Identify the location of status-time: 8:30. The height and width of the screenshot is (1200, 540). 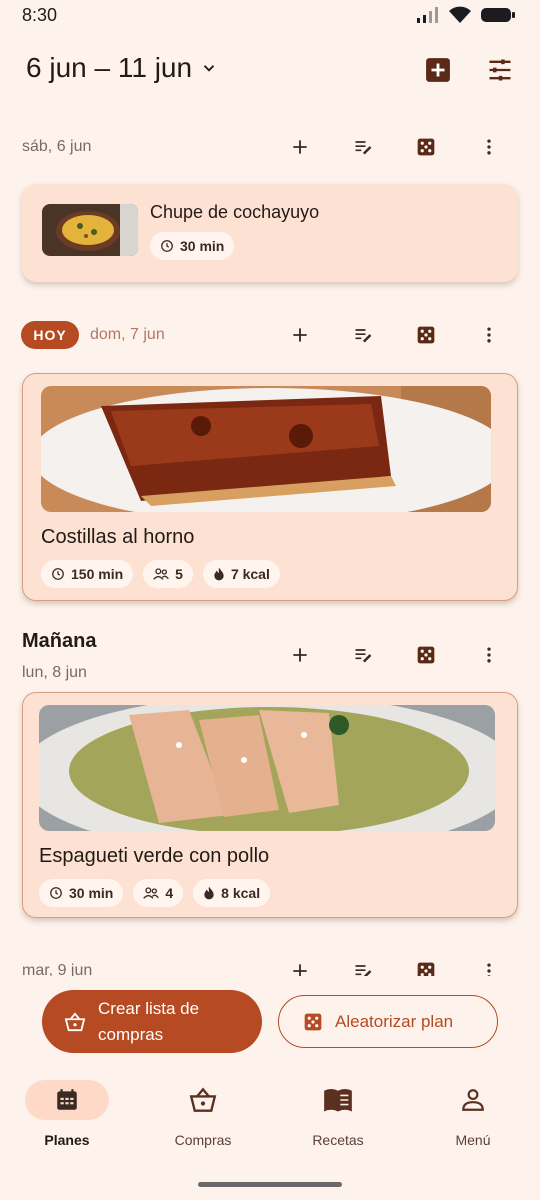
(40, 15).